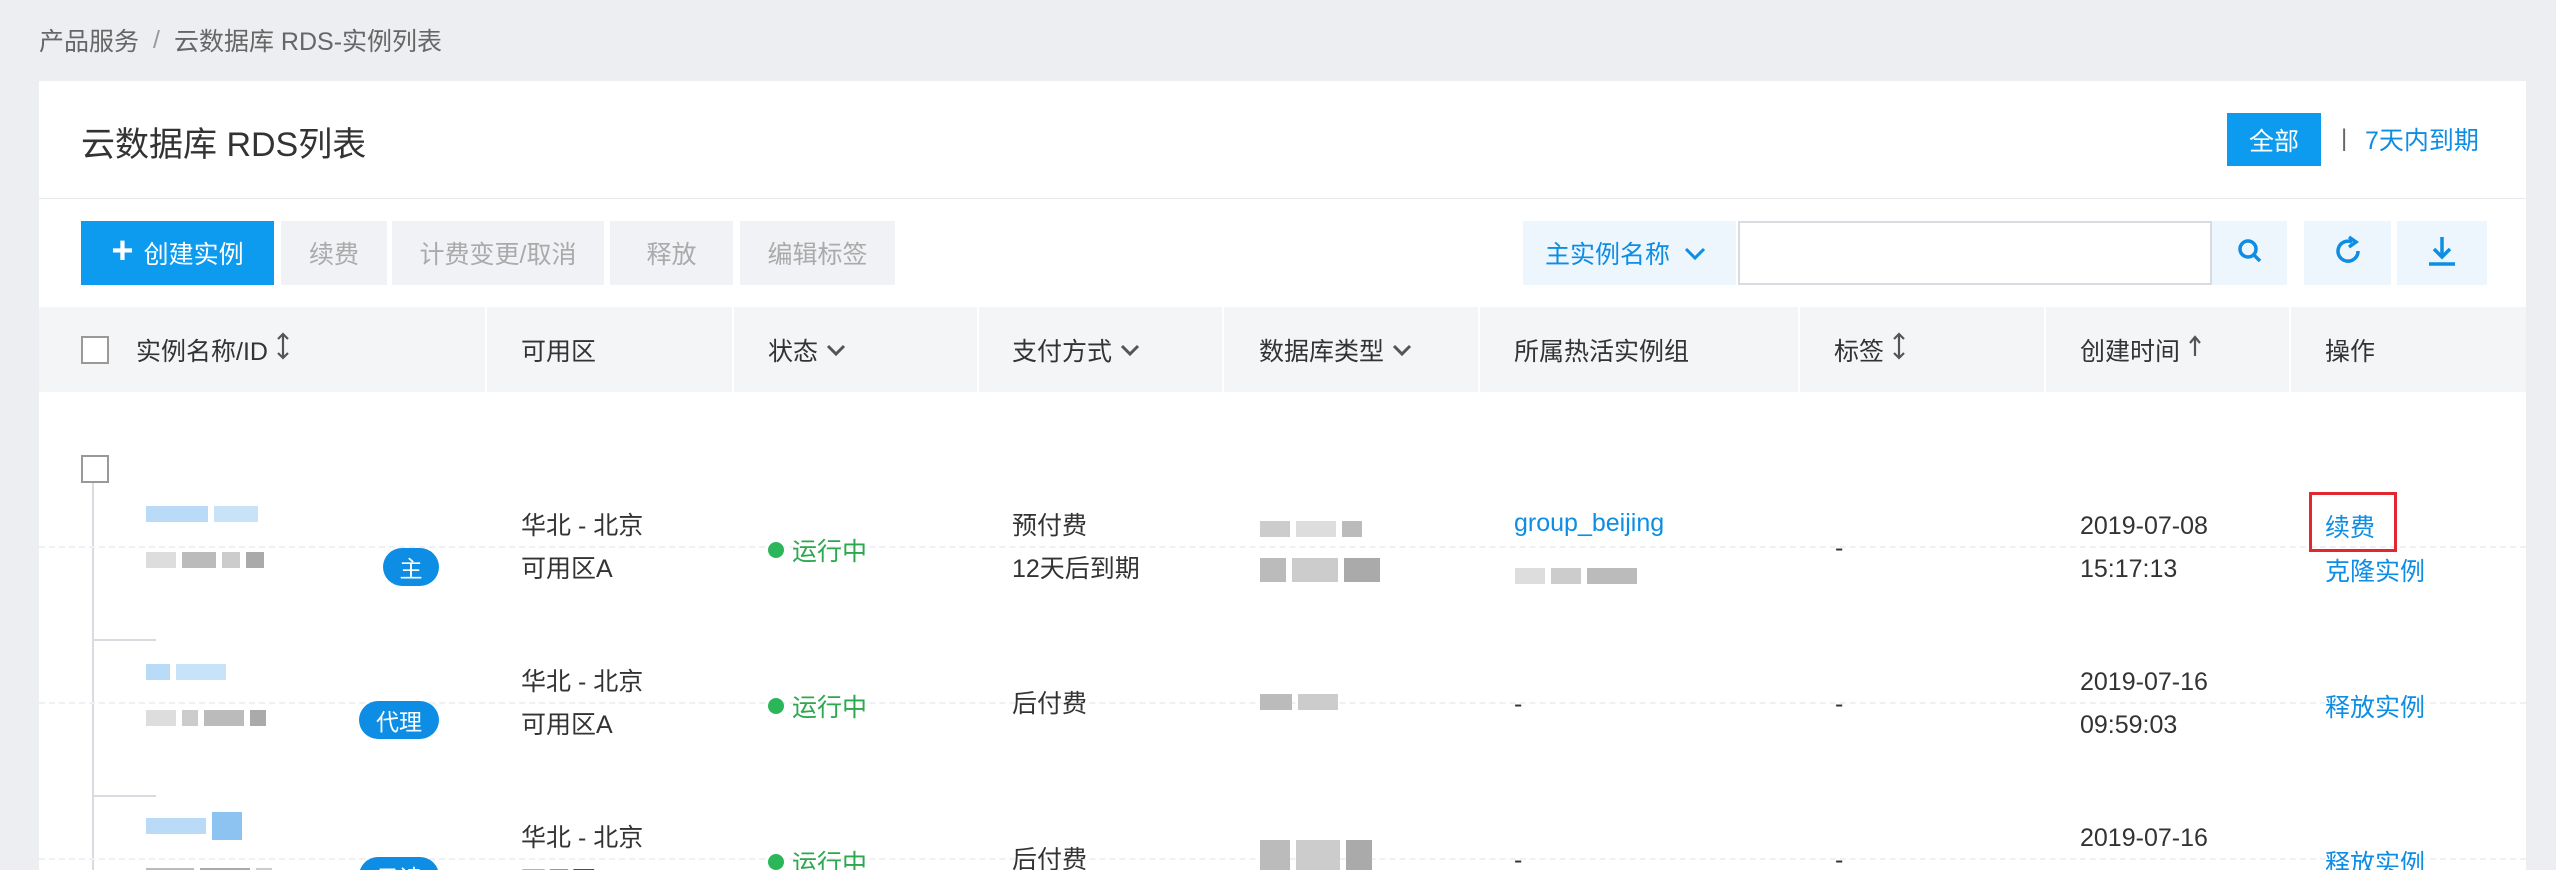 The width and height of the screenshot is (2556, 870). I want to click on select-all-checkbox, so click(95, 349).